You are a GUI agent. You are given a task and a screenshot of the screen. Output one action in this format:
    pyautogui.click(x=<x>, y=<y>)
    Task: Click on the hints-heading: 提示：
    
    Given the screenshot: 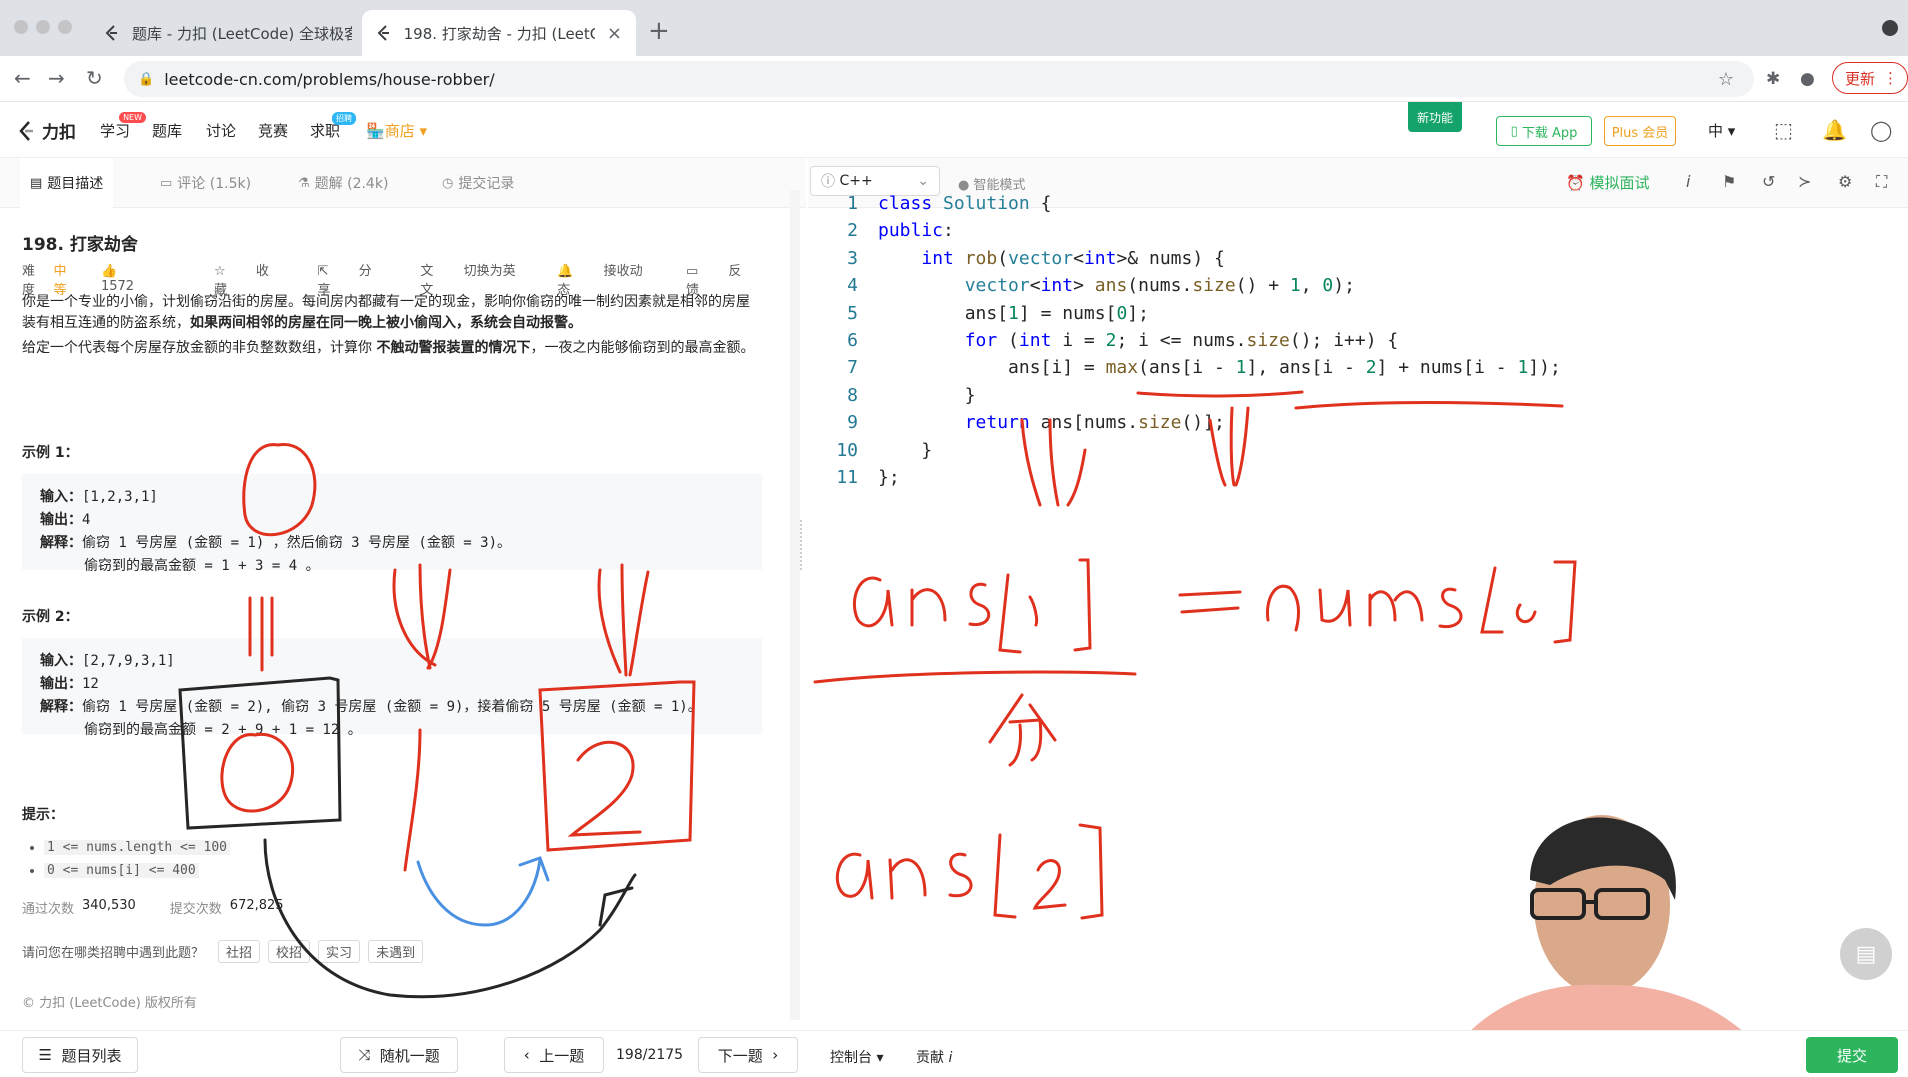 What is the action you would take?
    pyautogui.click(x=43, y=815)
    